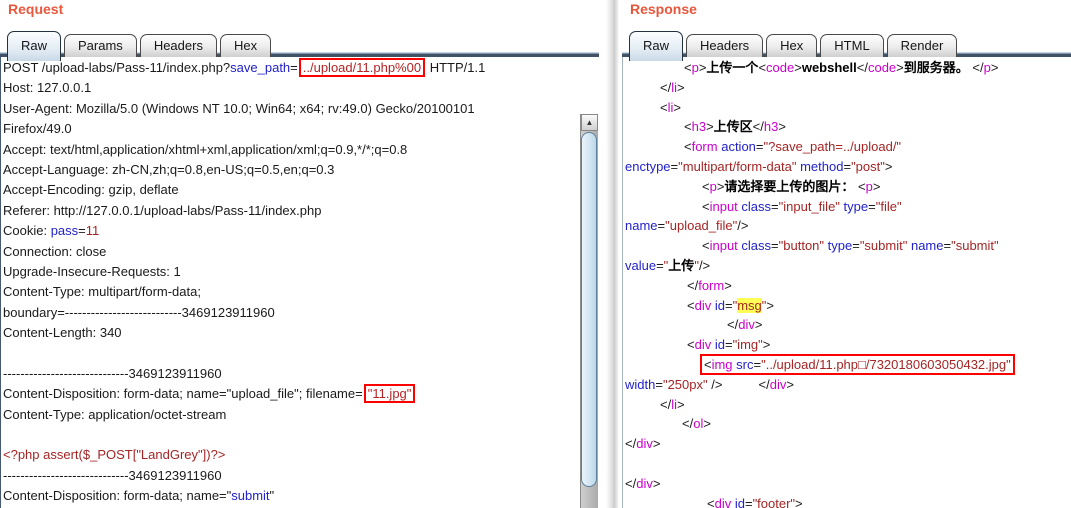 The width and height of the screenshot is (1071, 508). I want to click on code-line: <div id="footer">, so click(755, 501).